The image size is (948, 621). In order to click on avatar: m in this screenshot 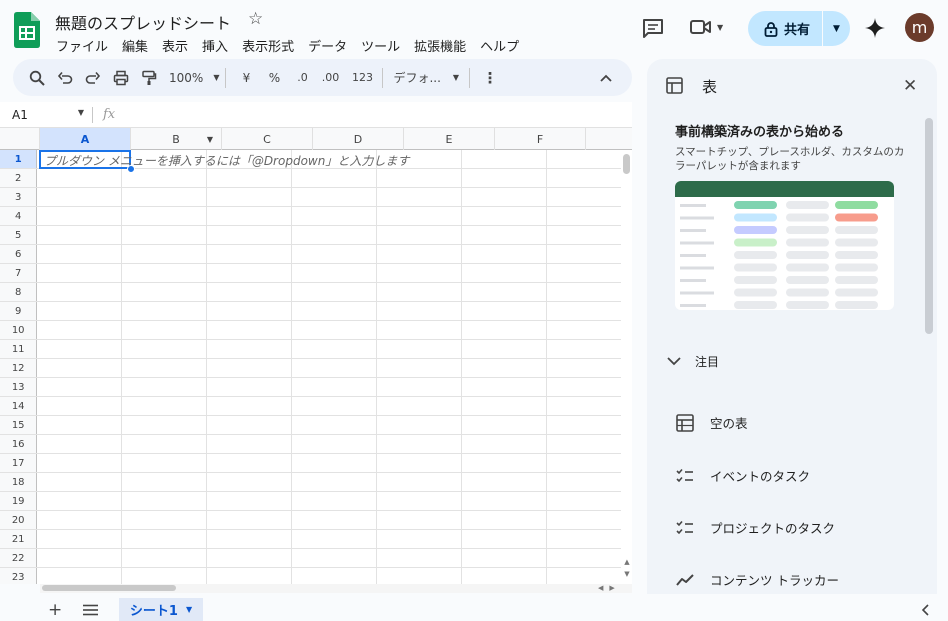, I will do `click(919, 27)`.